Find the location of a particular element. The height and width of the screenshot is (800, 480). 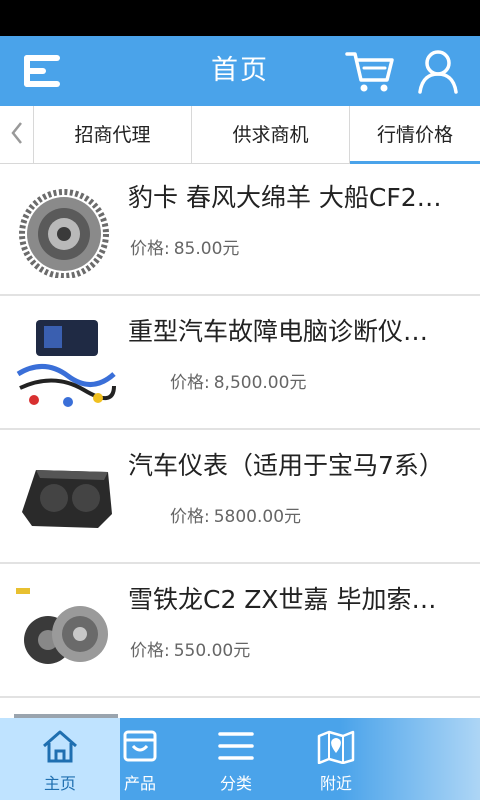

user-button is located at coordinates (438, 71).